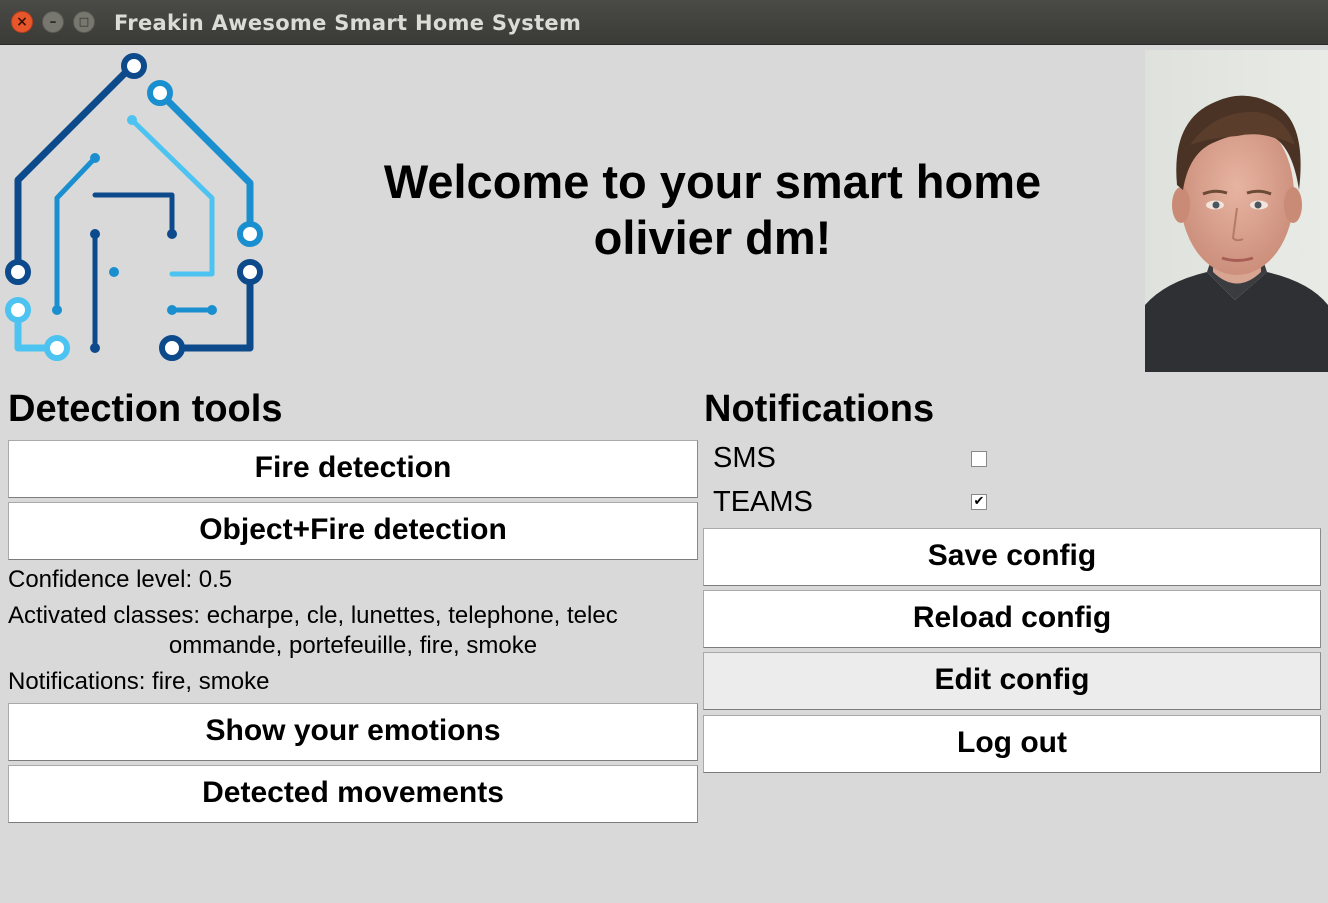  What do you see at coordinates (145, 409) in the screenshot?
I see `detection-tools-heading: Detection tools` at bounding box center [145, 409].